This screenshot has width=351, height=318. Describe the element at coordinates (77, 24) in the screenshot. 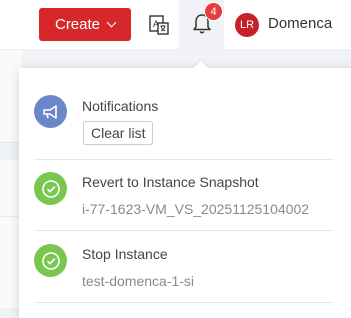

I see `create-button-label: Create` at that location.